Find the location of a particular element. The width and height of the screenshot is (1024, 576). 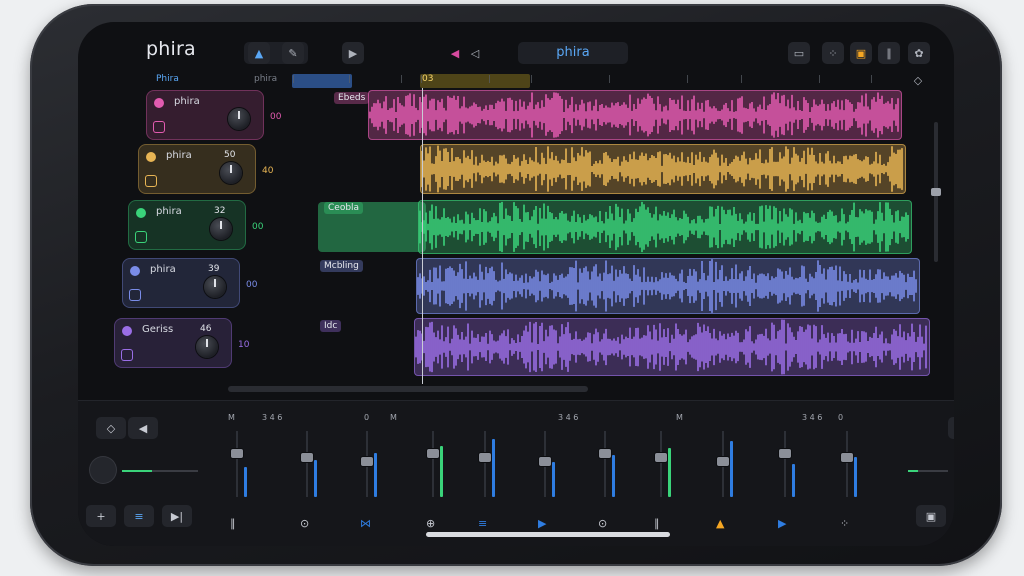

strip-control-icon: ⁘ is located at coordinates (844, 523).